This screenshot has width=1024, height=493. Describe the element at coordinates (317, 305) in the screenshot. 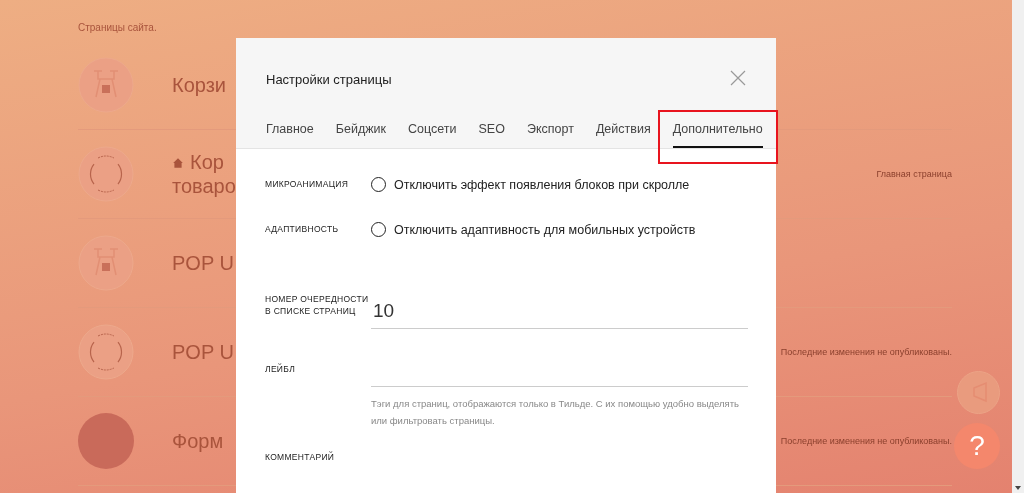

I see `setting-label: НОМЕР ОЧЕРЕДНОСТИ В СПИСКЕ СТРАНИЦ` at that location.